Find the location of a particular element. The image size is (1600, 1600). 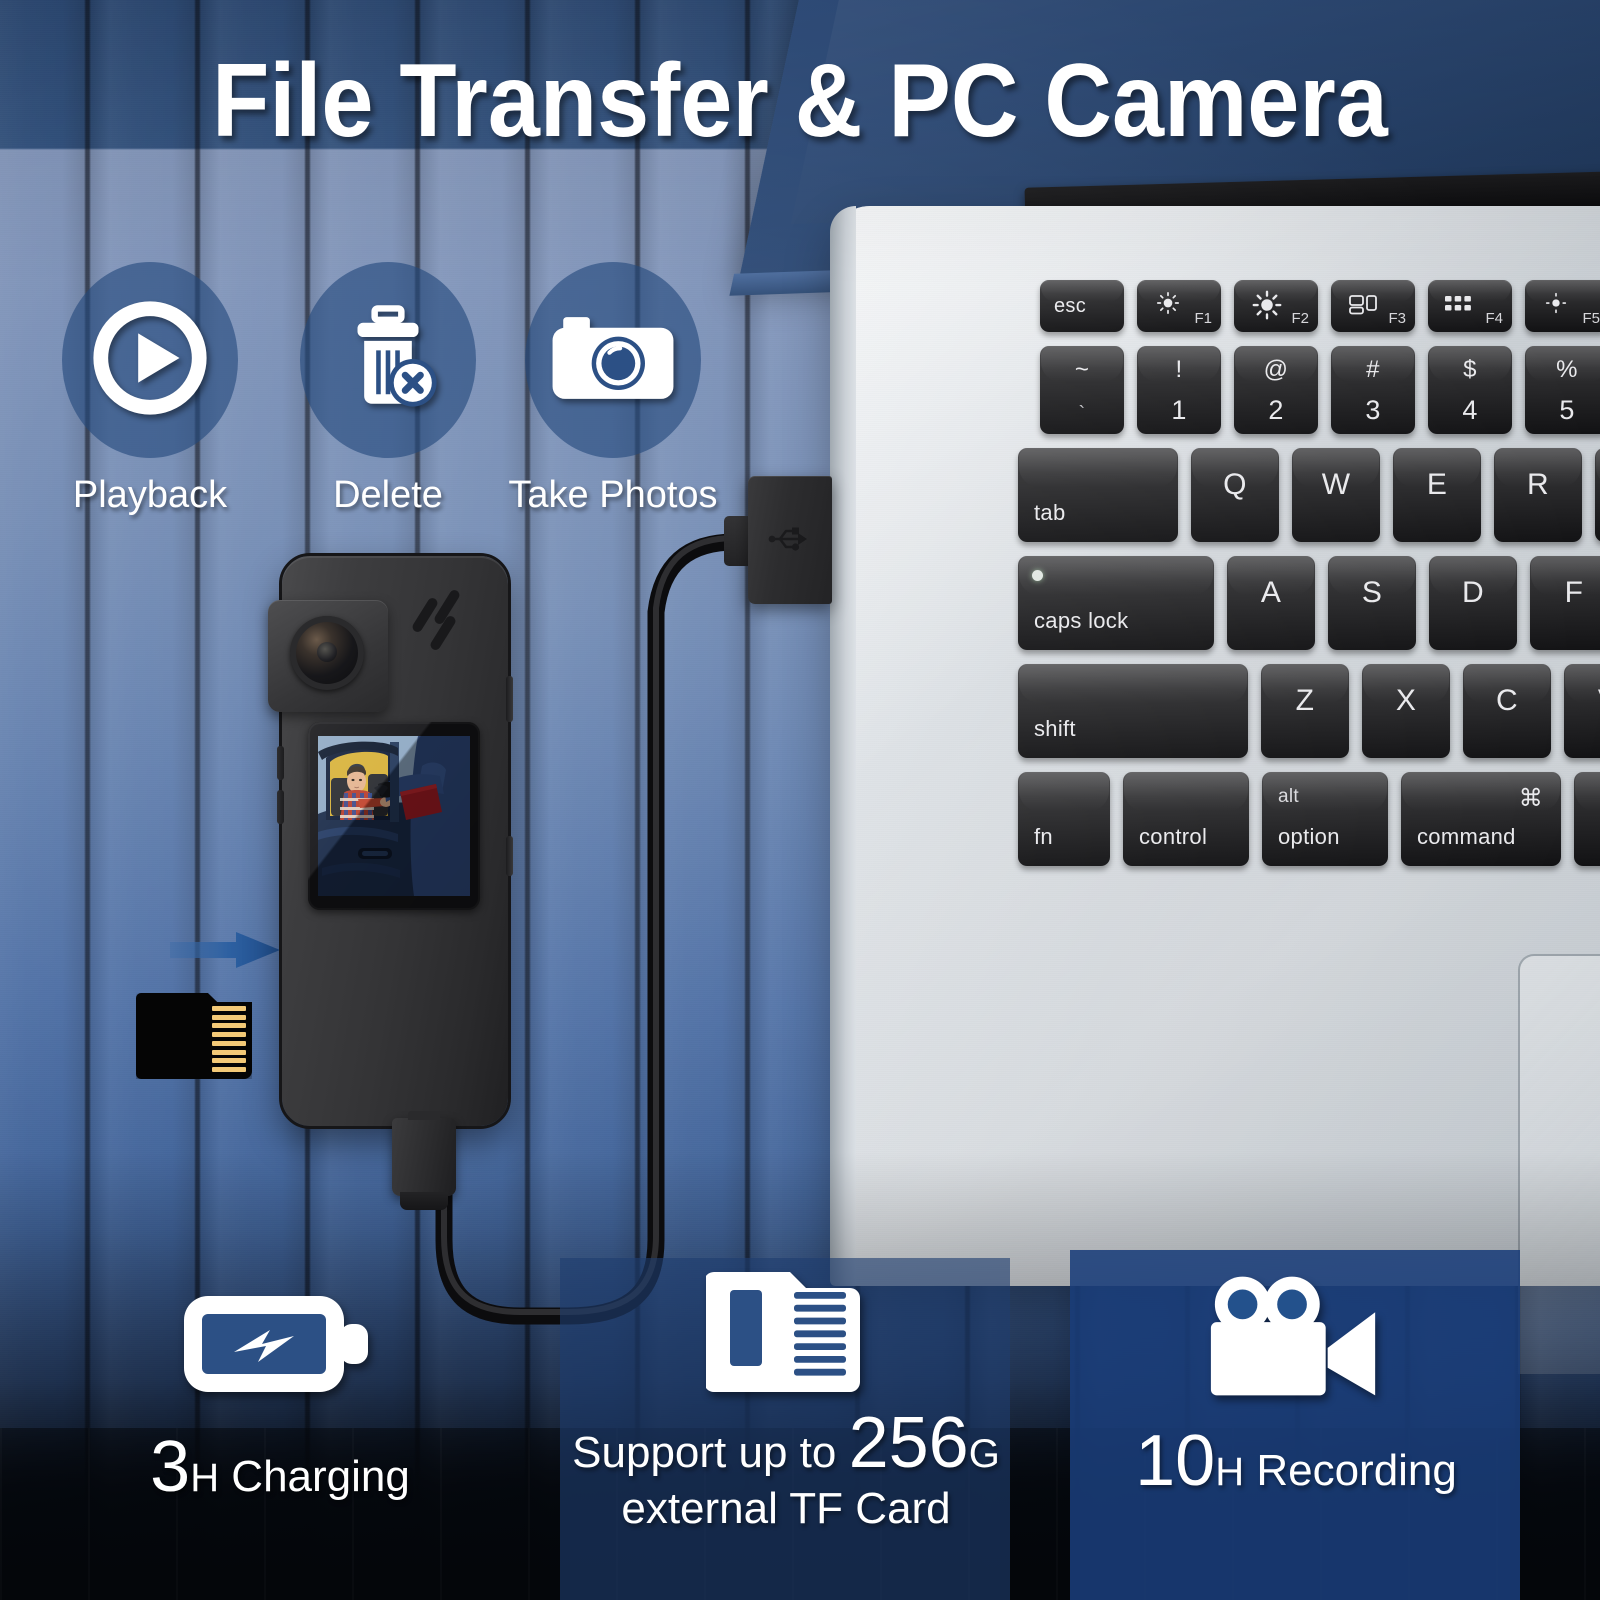

page-title: File Transfer & PC Camera is located at coordinates (800, 101).